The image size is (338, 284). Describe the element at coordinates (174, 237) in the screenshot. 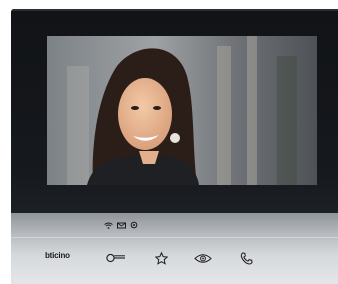

I see `panel-divider` at that location.